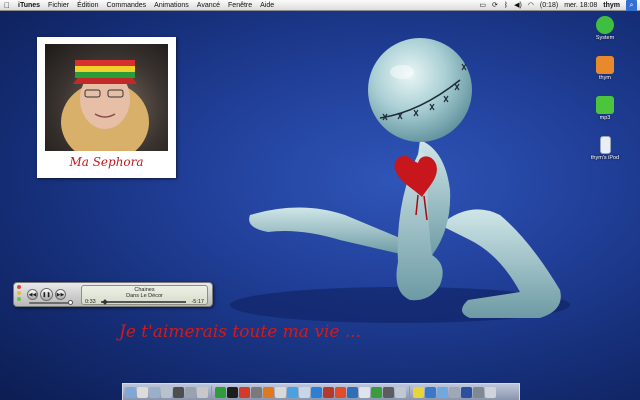 The image size is (640, 400). I want to click on drive-icon, so click(605, 25).